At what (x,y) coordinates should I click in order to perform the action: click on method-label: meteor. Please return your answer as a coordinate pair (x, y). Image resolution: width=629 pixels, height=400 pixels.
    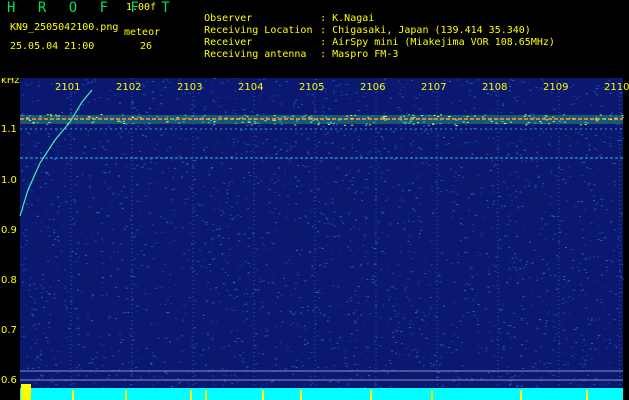
    Looking at the image, I should click on (142, 32).